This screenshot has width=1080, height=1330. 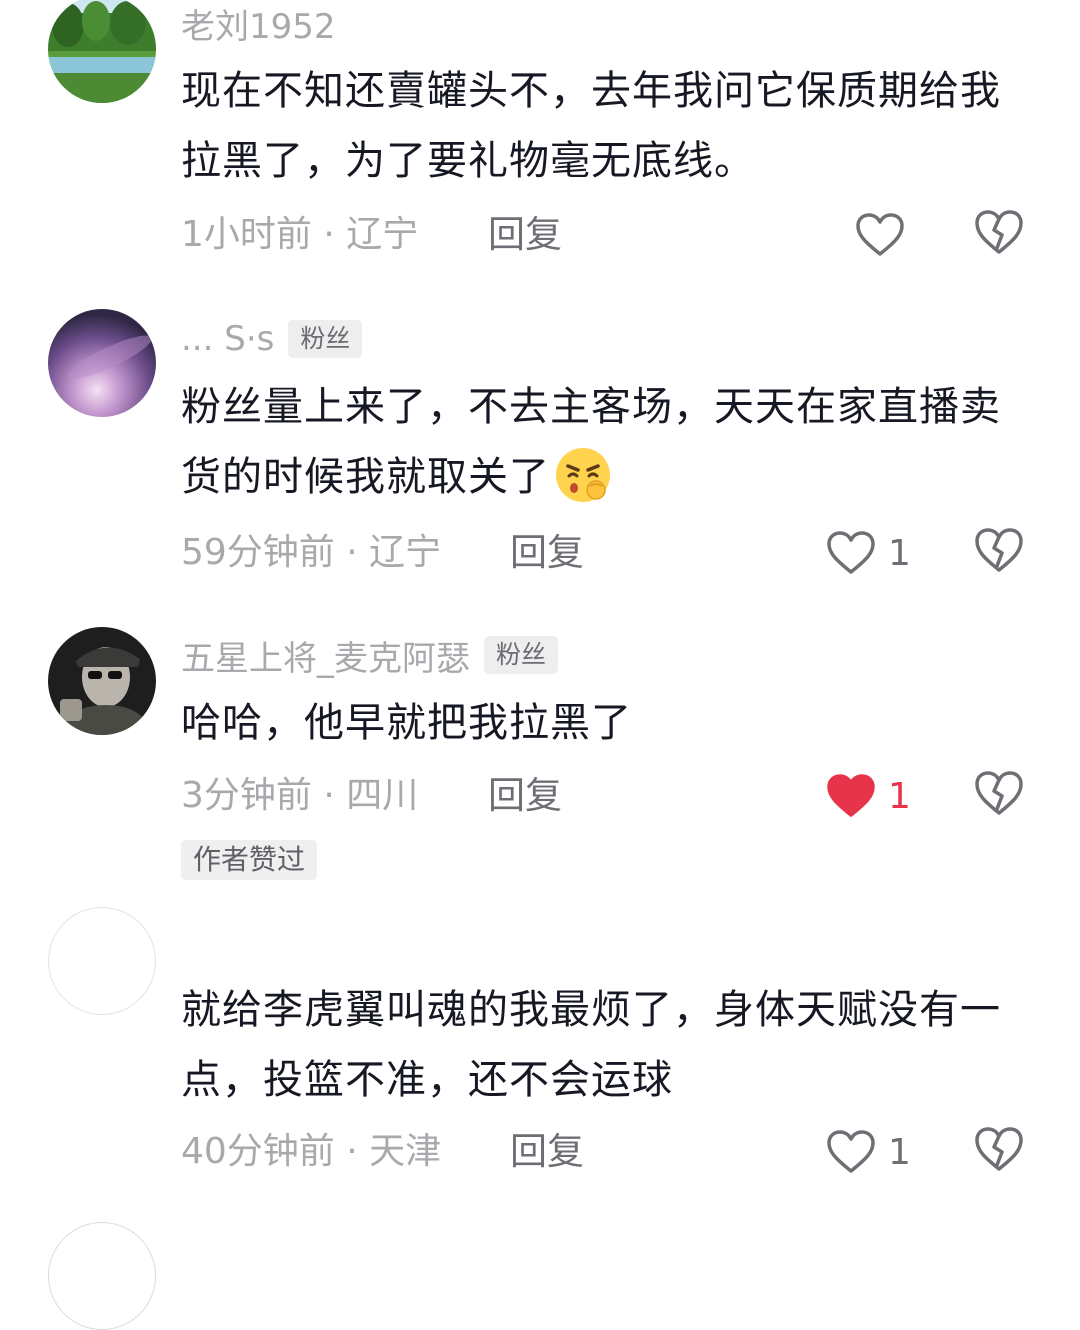 What do you see at coordinates (311, 552) in the screenshot?
I see `comment-time-location: 59分钟前 · 辽宁` at bounding box center [311, 552].